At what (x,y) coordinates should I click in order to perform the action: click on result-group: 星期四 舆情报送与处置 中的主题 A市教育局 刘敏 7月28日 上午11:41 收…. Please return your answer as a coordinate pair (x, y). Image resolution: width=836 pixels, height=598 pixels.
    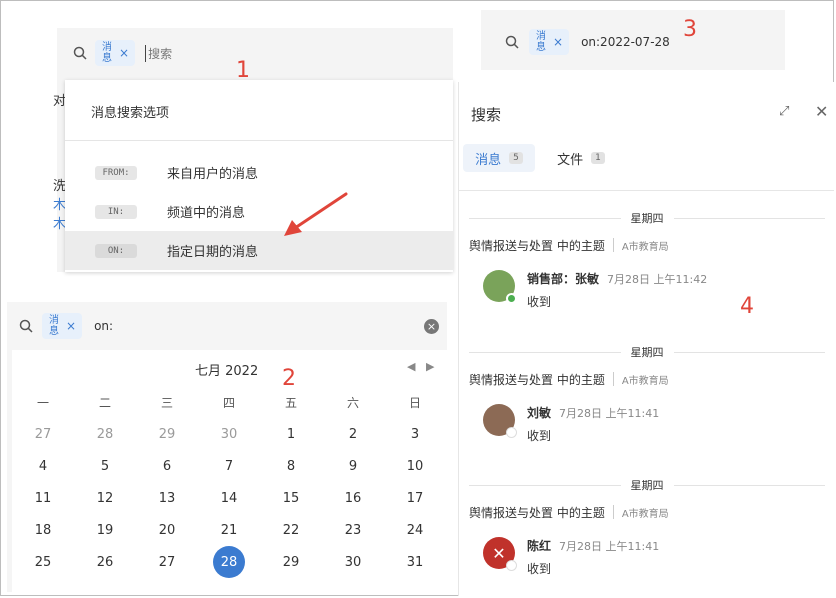
    Looking at the image, I should click on (647, 395).